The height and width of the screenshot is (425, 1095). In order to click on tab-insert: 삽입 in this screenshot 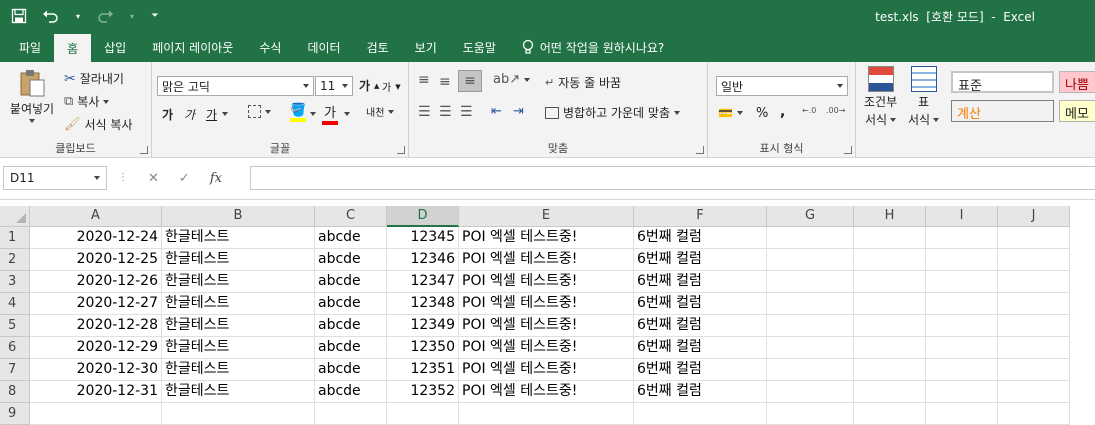, I will do `click(115, 47)`.